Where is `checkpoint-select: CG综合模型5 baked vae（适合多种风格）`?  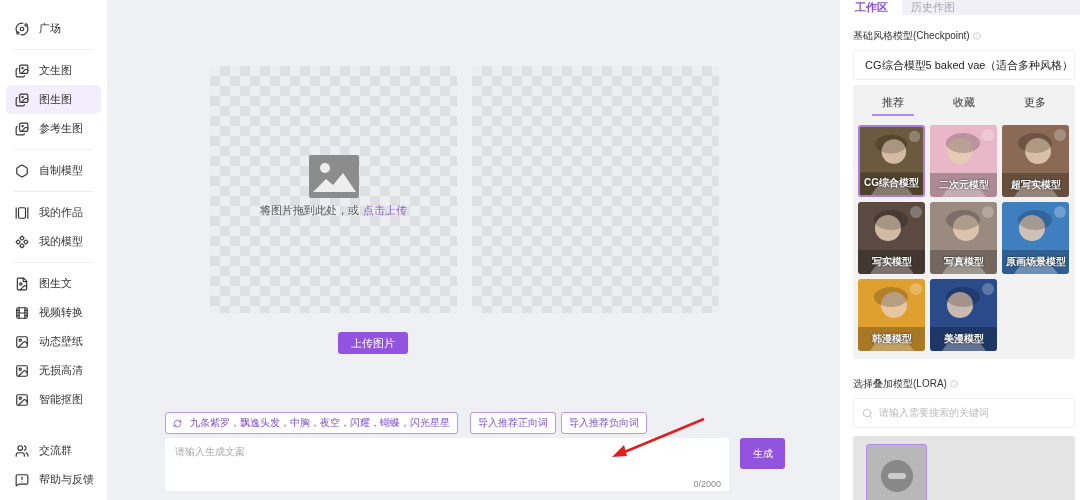 checkpoint-select: CG综合模型5 baked vae（适合多种风格） is located at coordinates (964, 65).